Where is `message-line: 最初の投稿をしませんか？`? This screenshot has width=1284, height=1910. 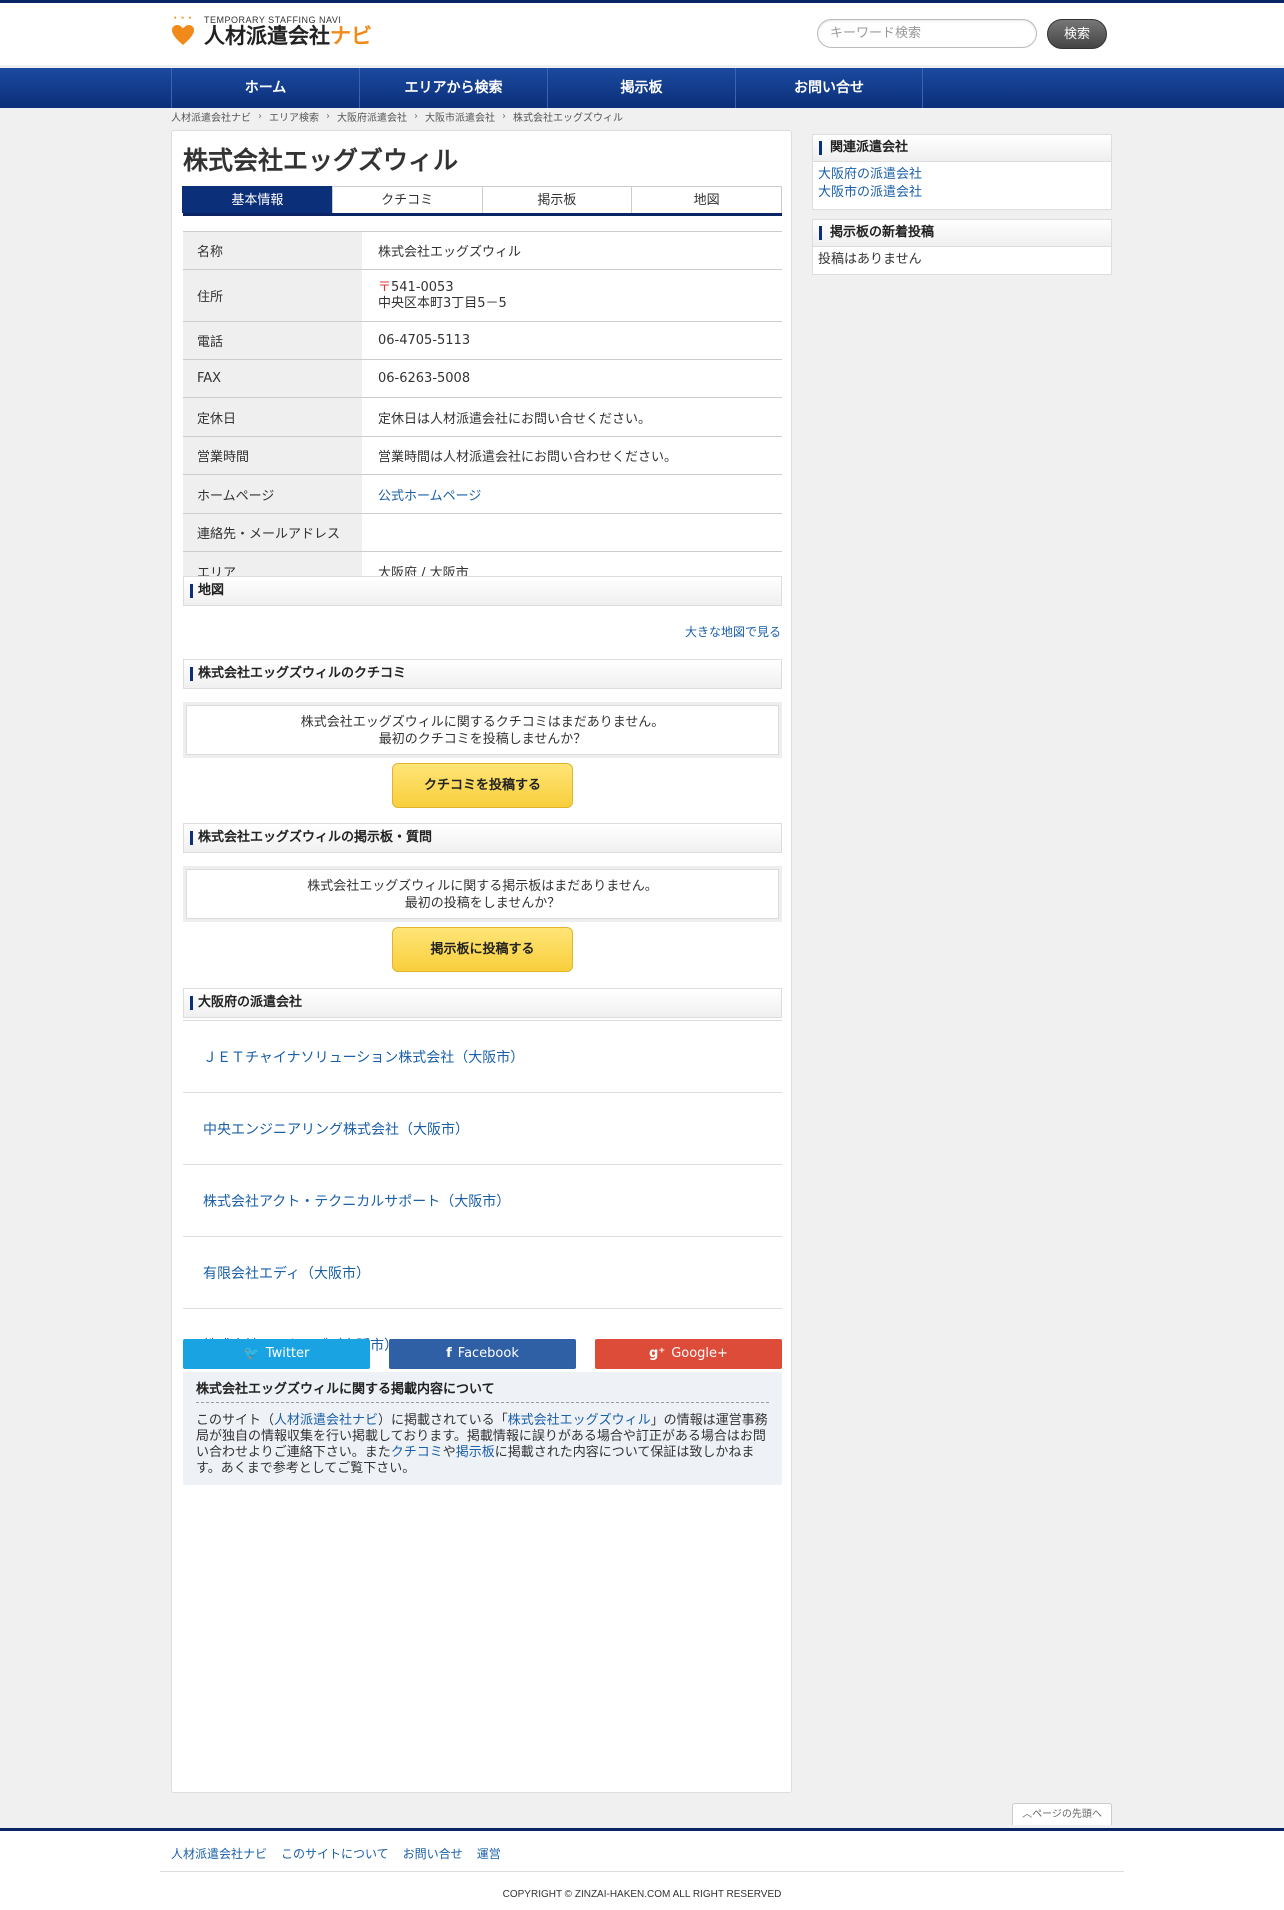
message-line: 最初の投稿をしませんか？ is located at coordinates (482, 903).